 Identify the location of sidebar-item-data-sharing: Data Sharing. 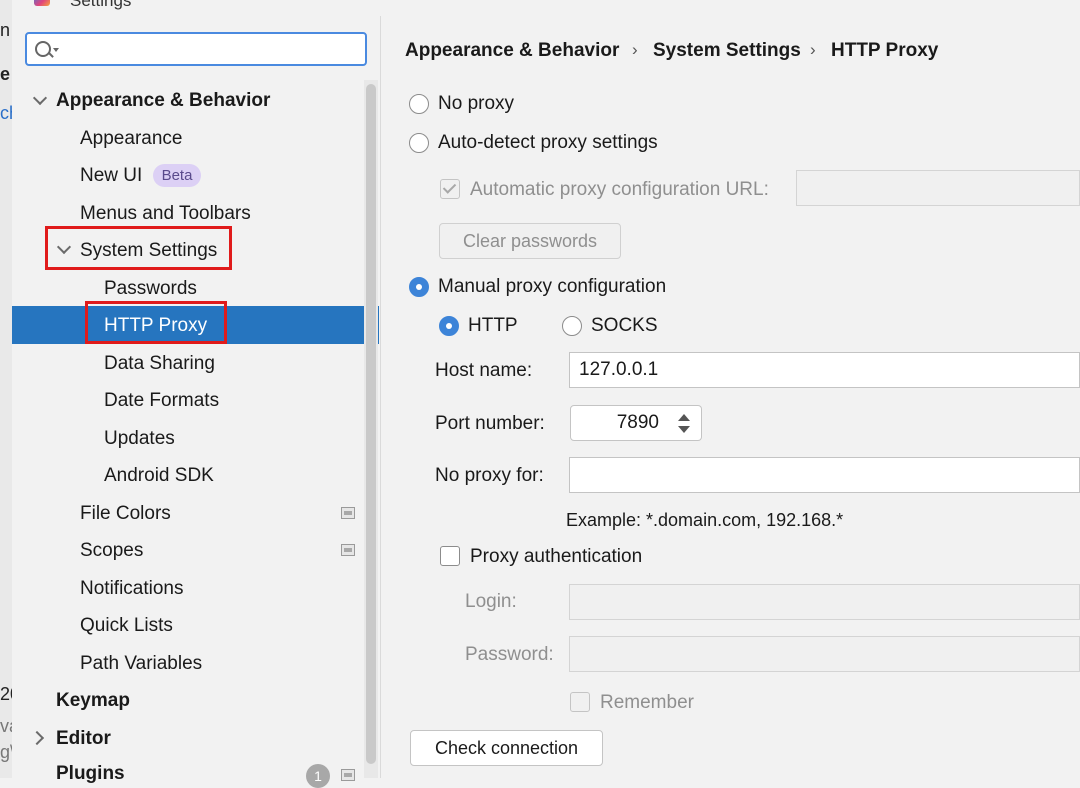
(159, 364).